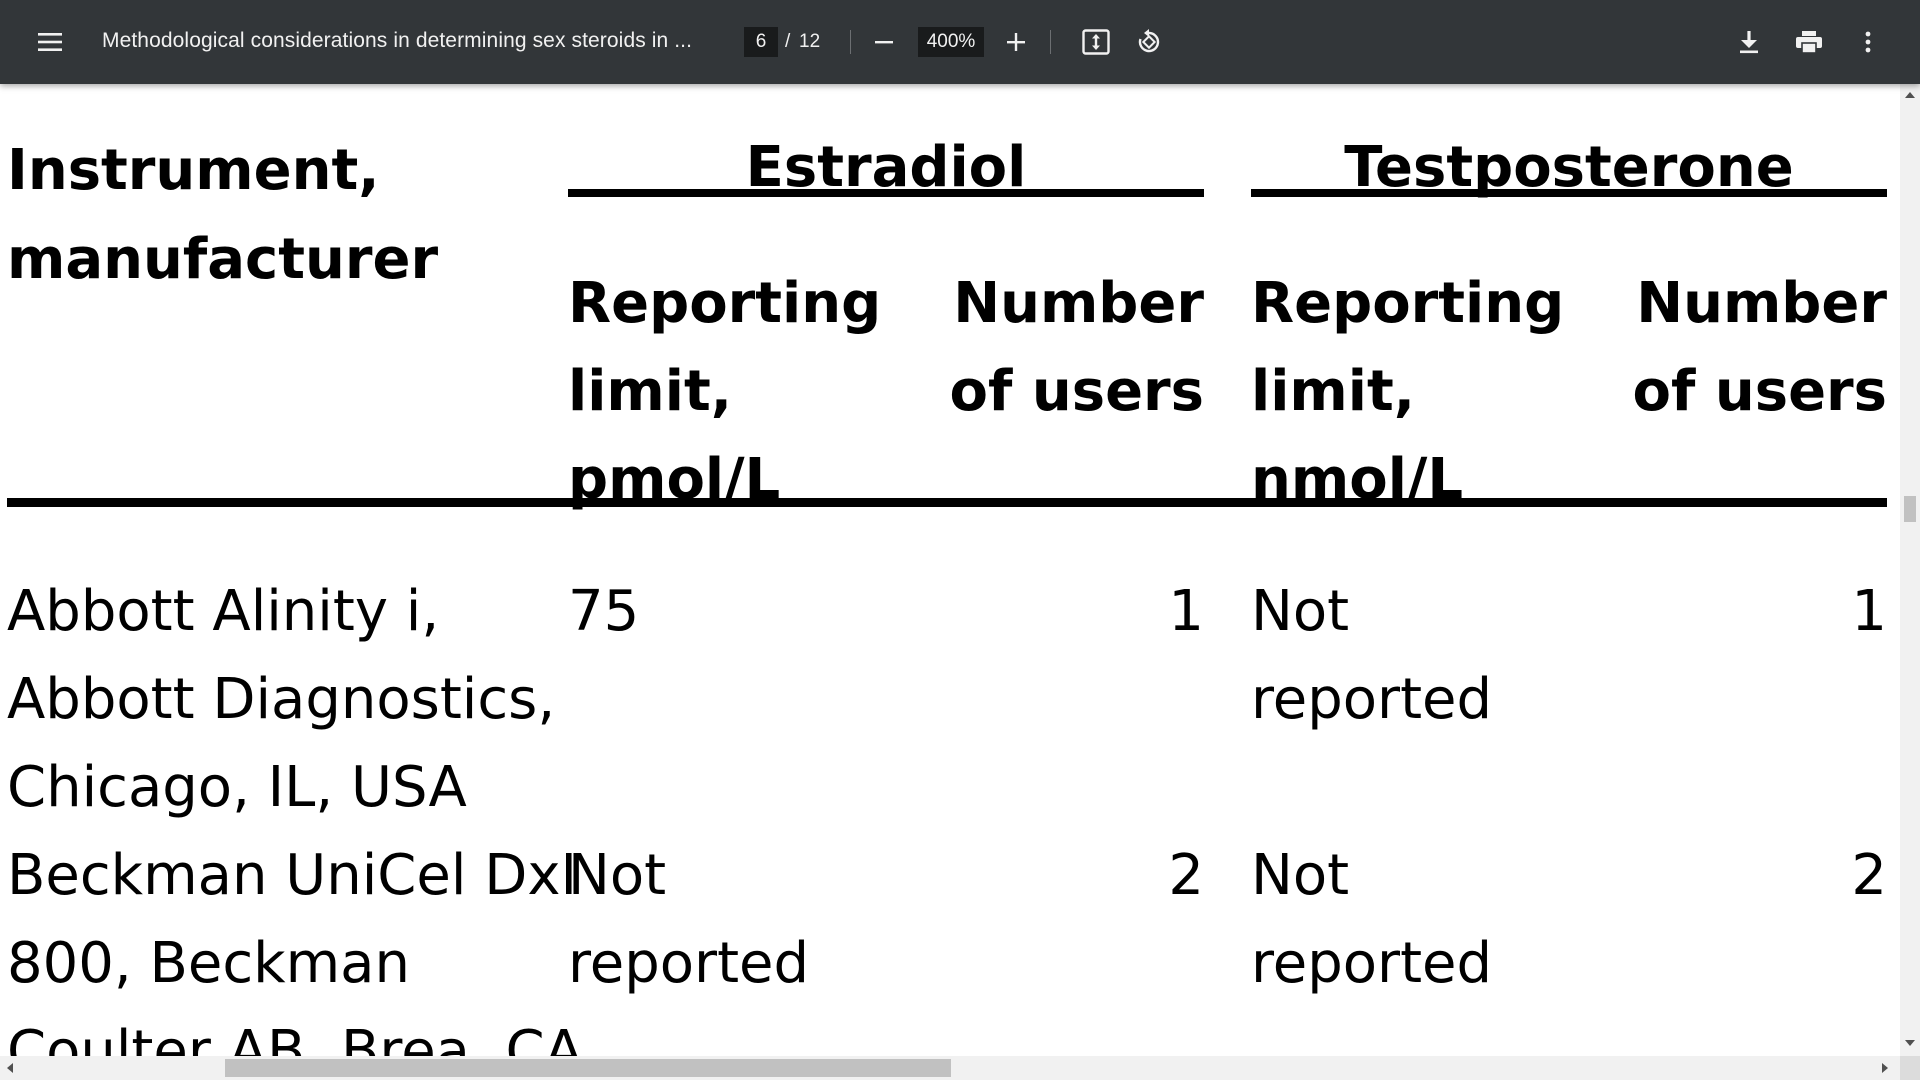 This screenshot has height=1080, width=1920. What do you see at coordinates (1333, 391) in the screenshot?
I see `testosterone-limit-header-line2: limit,` at bounding box center [1333, 391].